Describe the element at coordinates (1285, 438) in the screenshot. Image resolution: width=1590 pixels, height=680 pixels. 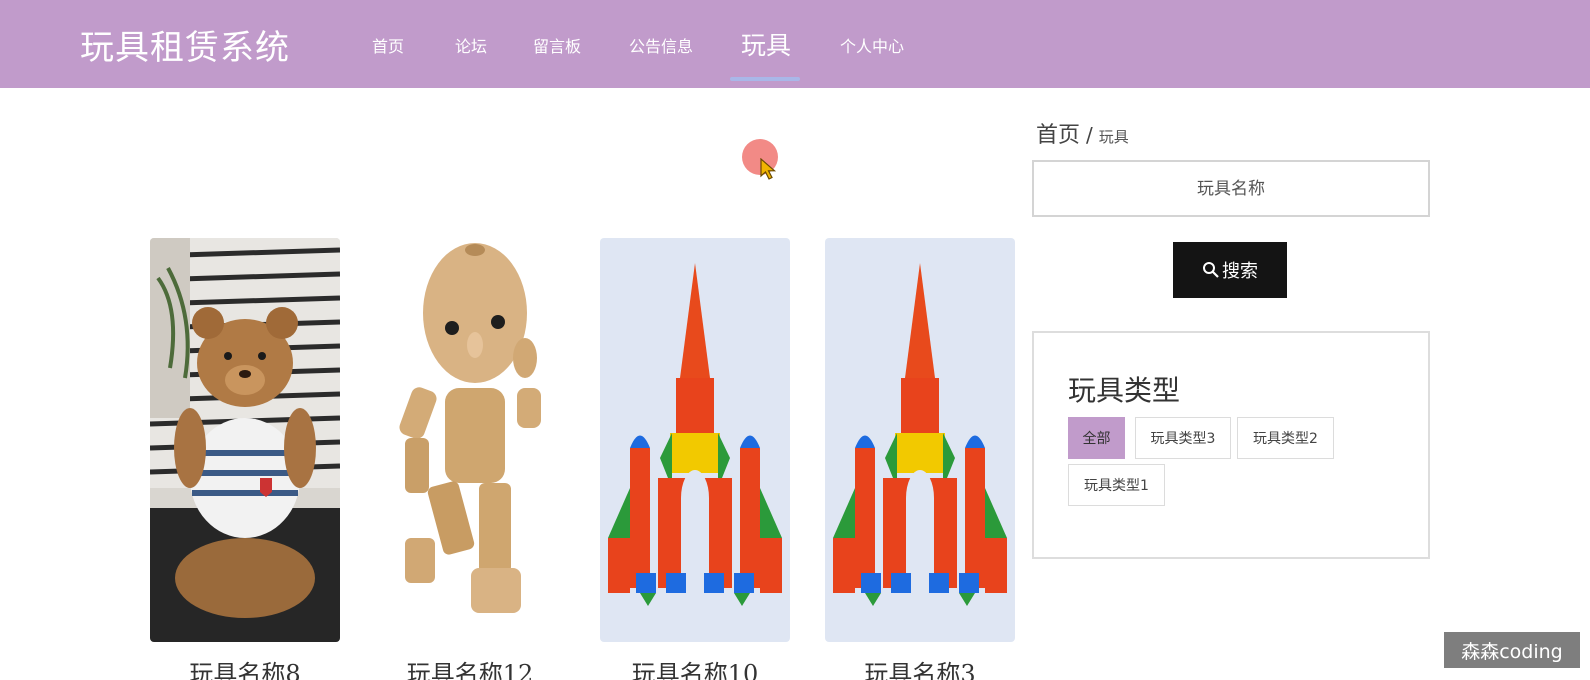
I see `category-tag-type2: 玩具类型2` at that location.